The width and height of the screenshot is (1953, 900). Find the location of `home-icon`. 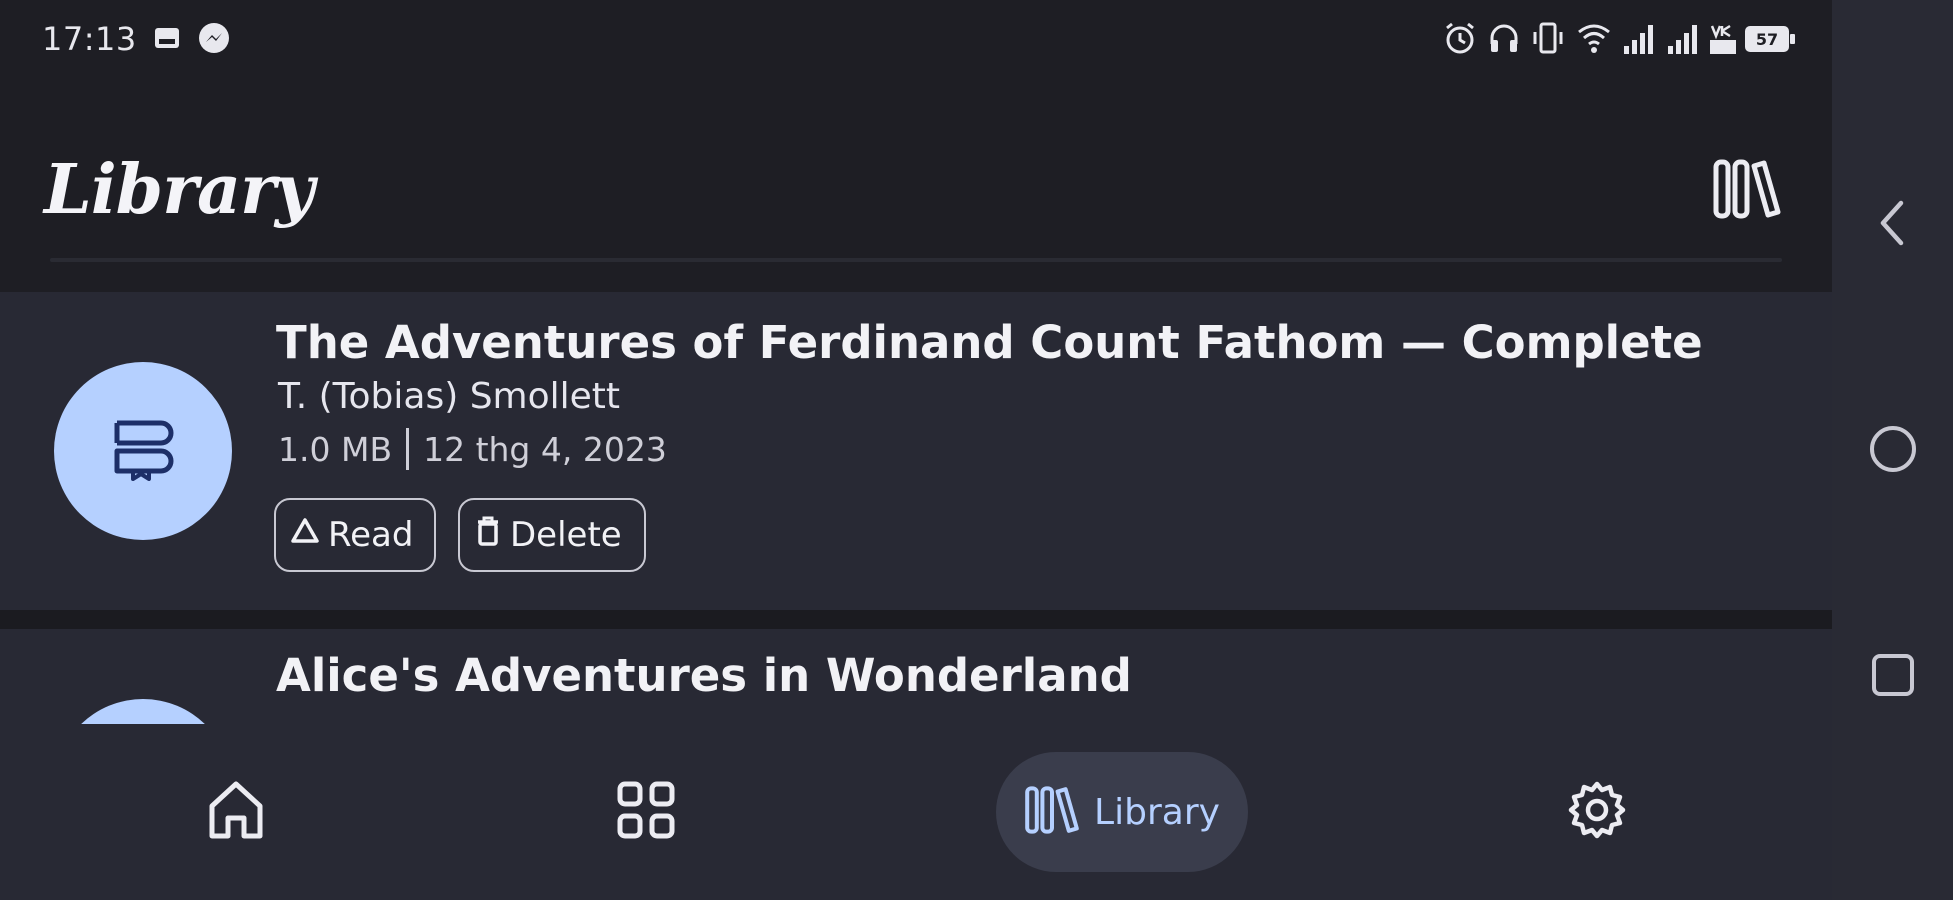

home-icon is located at coordinates (236, 812).